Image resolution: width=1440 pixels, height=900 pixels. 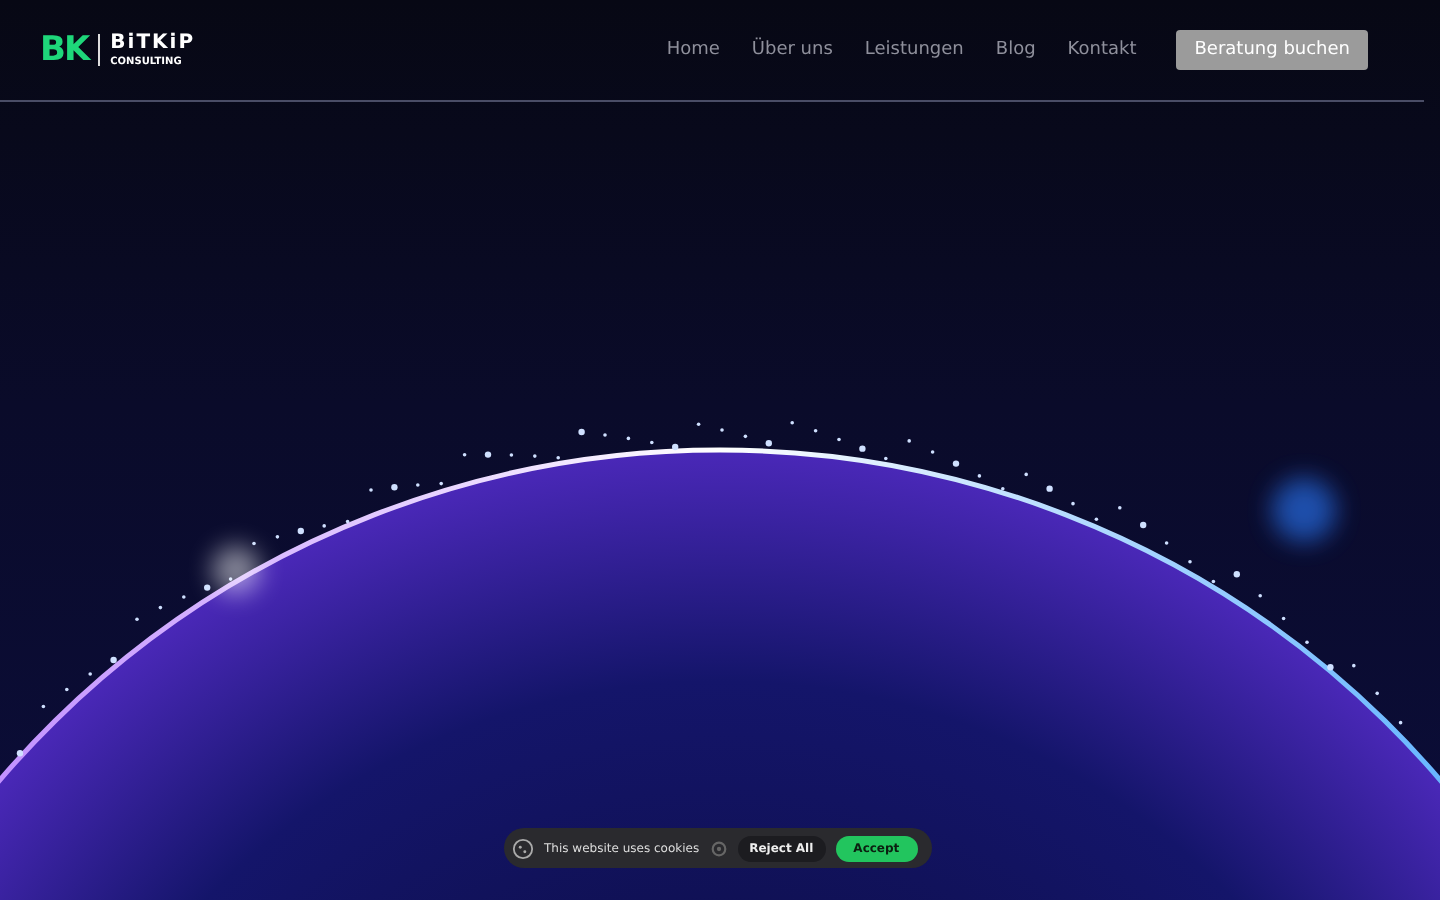 What do you see at coordinates (914, 50) in the screenshot?
I see `nav-link: Leistungen` at bounding box center [914, 50].